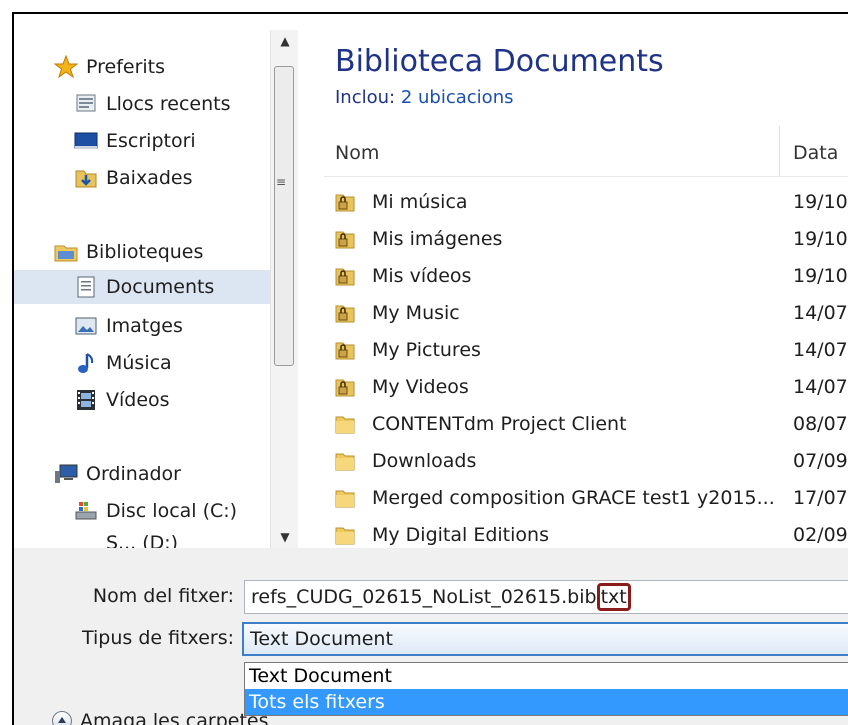 This screenshot has height=725, width=848. Describe the element at coordinates (168, 104) in the screenshot. I see `nav-recent-label: Llocs recents` at that location.